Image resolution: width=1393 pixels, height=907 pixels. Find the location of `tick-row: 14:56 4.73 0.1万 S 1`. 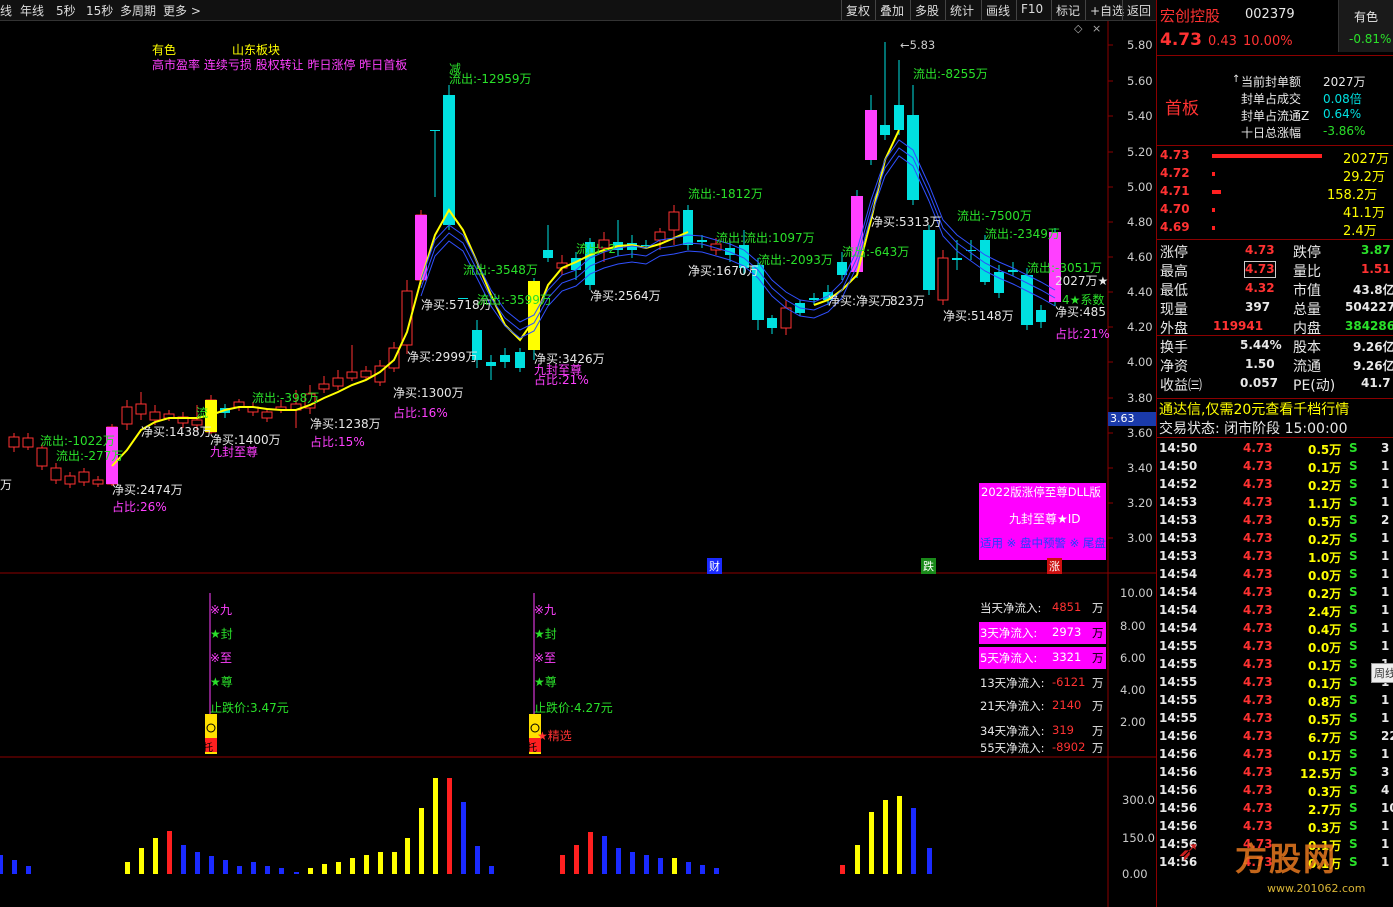

tick-row: 14:56 4.73 0.1万 S 1 is located at coordinates (1275, 755).